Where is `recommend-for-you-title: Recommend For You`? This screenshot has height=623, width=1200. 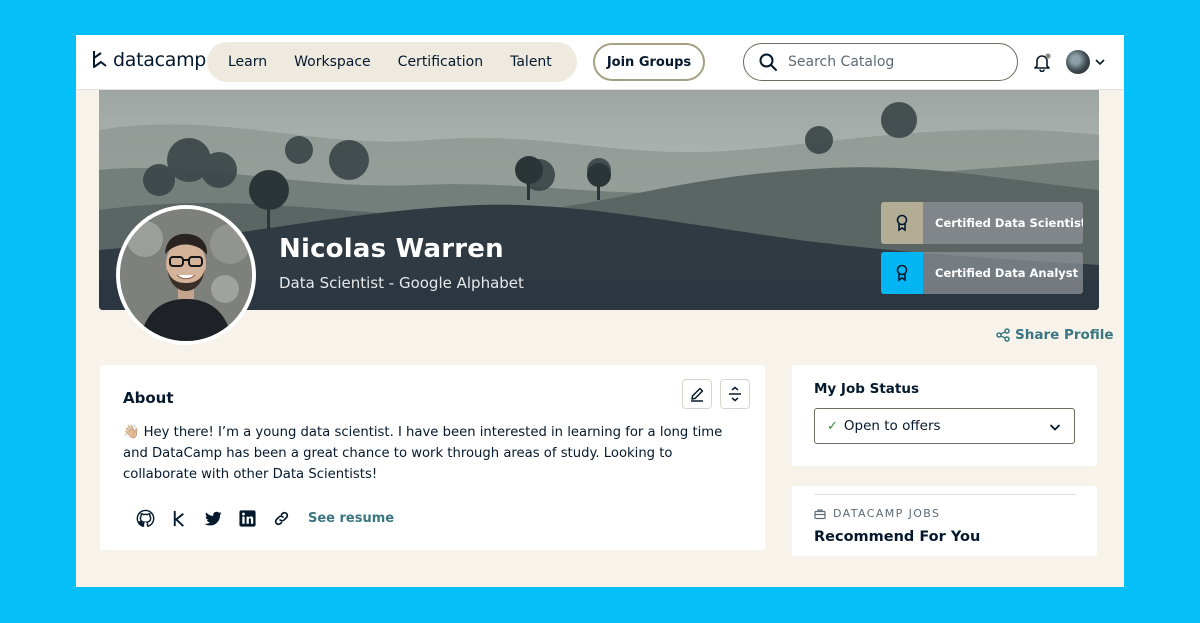
recommend-for-you-title: Recommend For You is located at coordinates (897, 537).